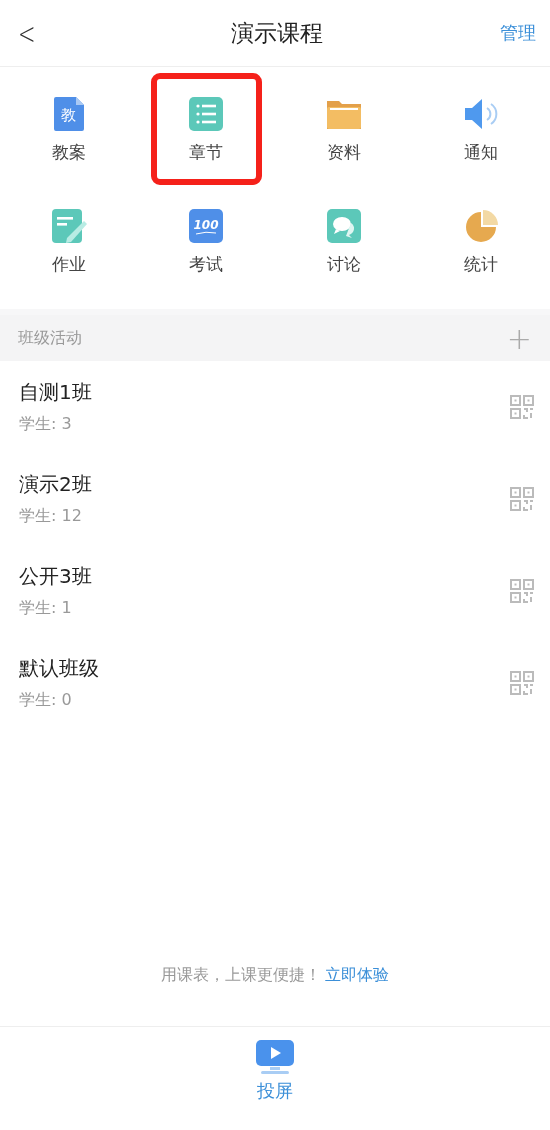 This screenshot has width=550, height=1130. I want to click on class-name: 公开3班, so click(55, 576).